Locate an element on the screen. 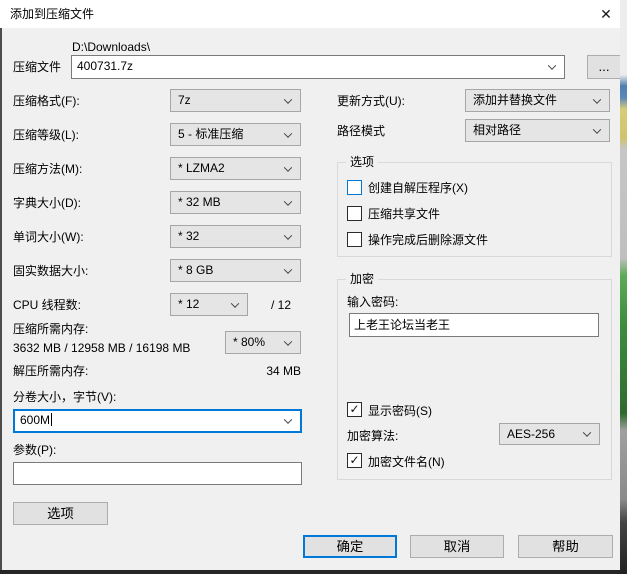 Image resolution: width=627 pixels, height=574 pixels. split-volume-value: 600M is located at coordinates (35, 420).